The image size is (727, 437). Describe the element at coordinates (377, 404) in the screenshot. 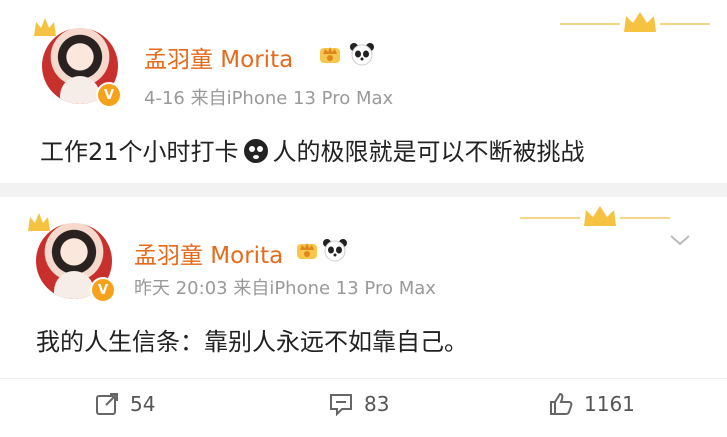

I see `comment-count: 83` at that location.